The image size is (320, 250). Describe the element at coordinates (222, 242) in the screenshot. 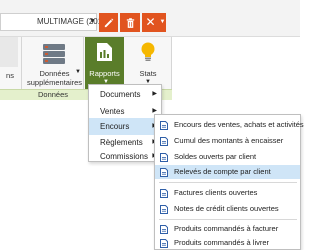

I see `submenu-item-label: Produits commandés à livrer` at that location.